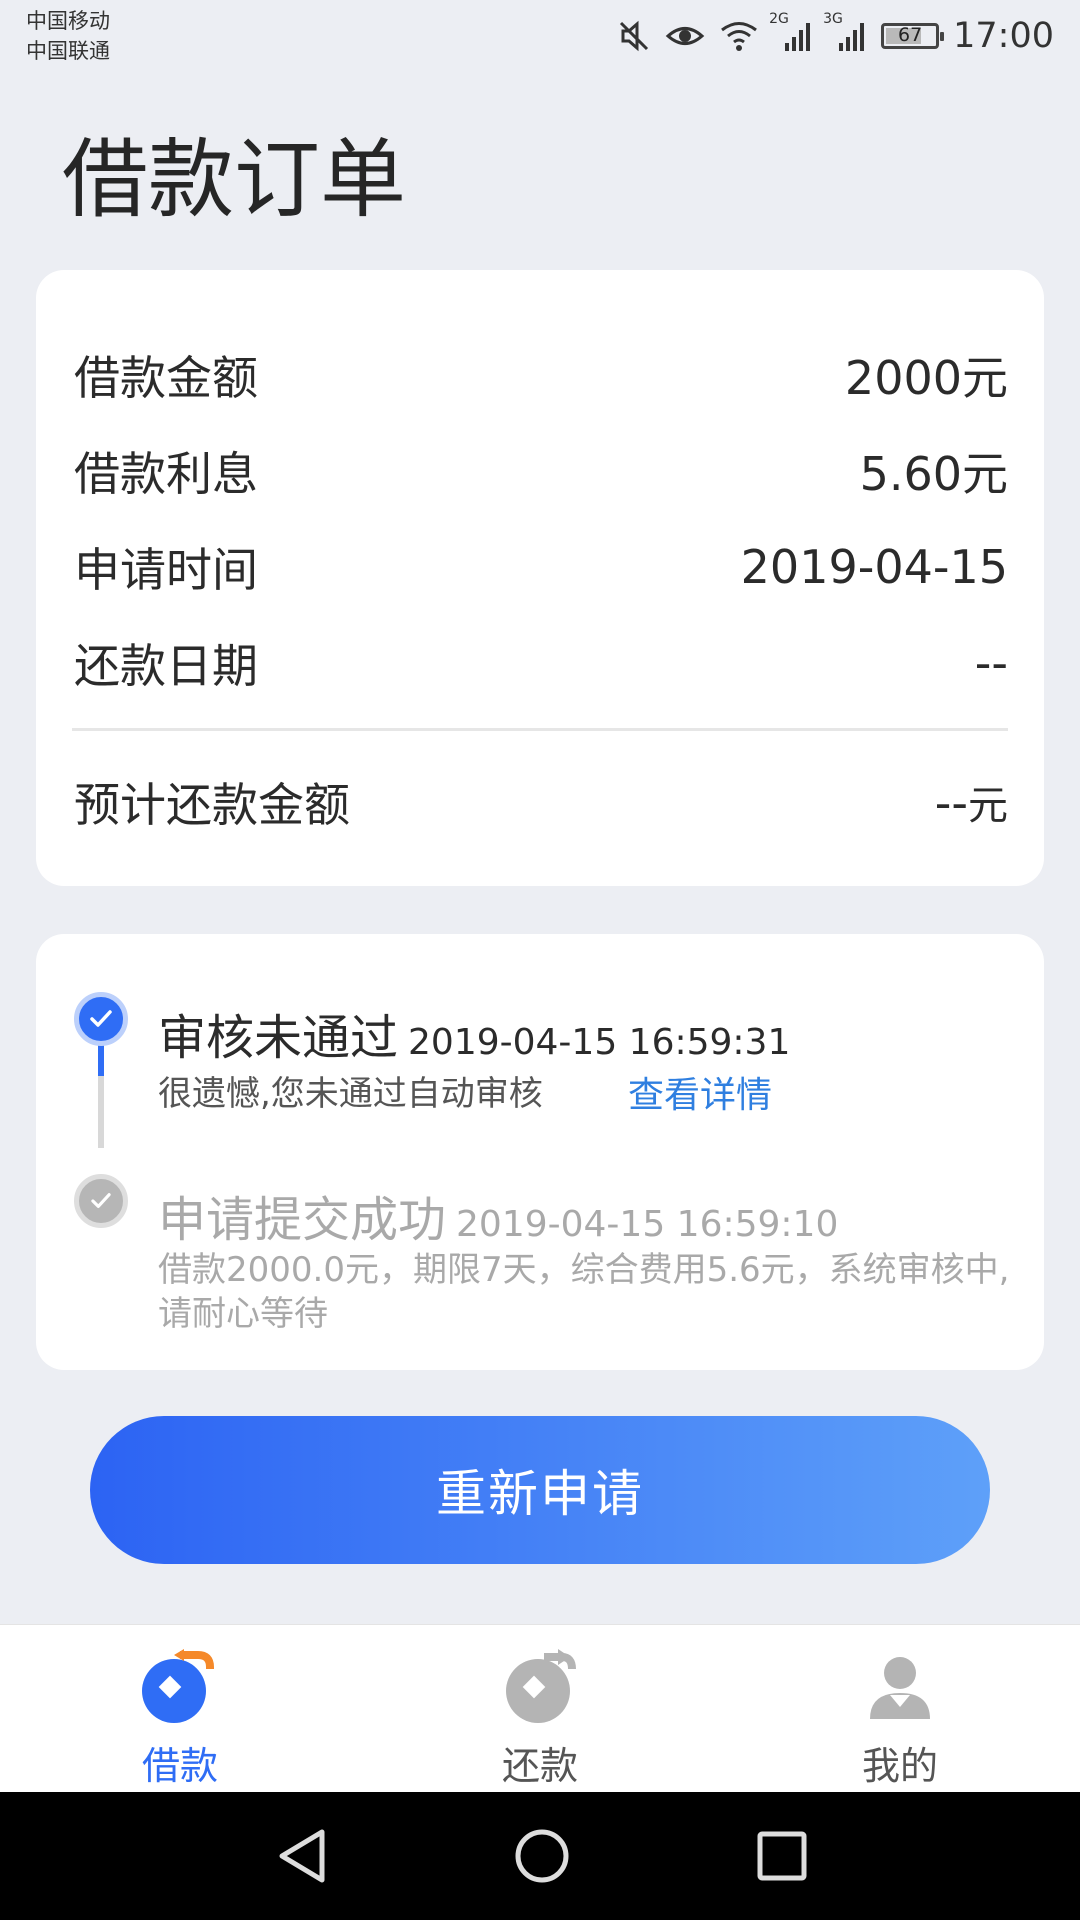 Image resolution: width=1080 pixels, height=1920 pixels. What do you see at coordinates (278, 1038) in the screenshot?
I see `timeline-status-title: 审核未通过` at bounding box center [278, 1038].